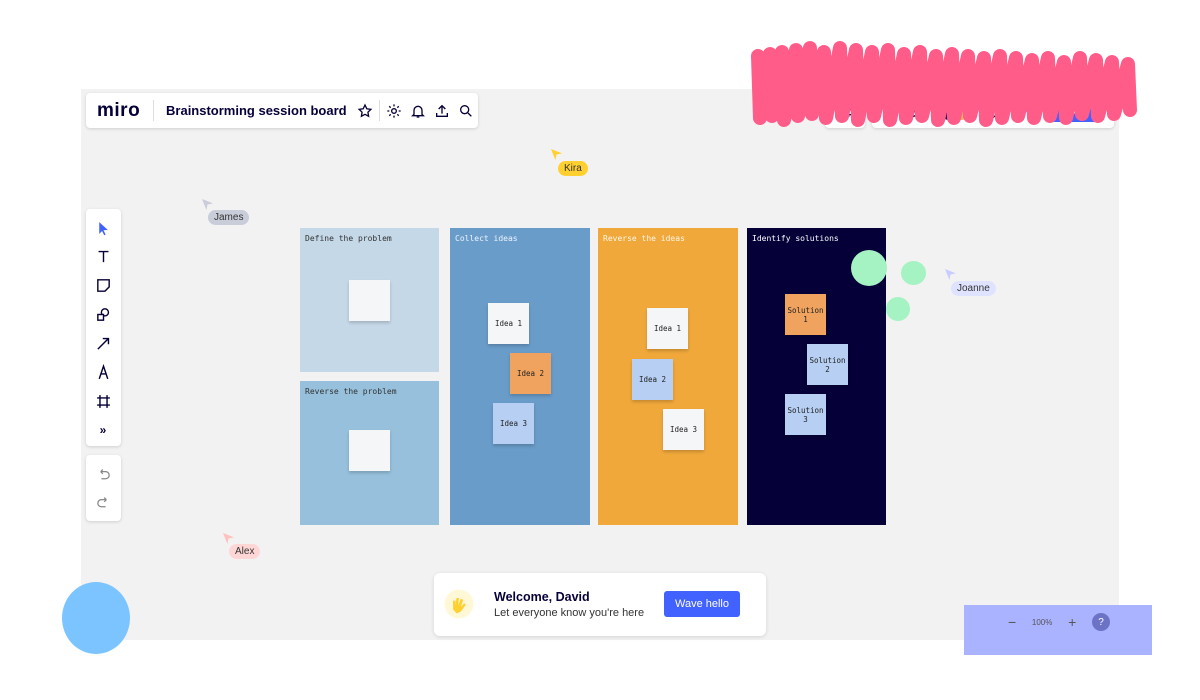 Image resolution: width=1200 pixels, height=700 pixels. I want to click on history-toolbar, so click(103, 488).